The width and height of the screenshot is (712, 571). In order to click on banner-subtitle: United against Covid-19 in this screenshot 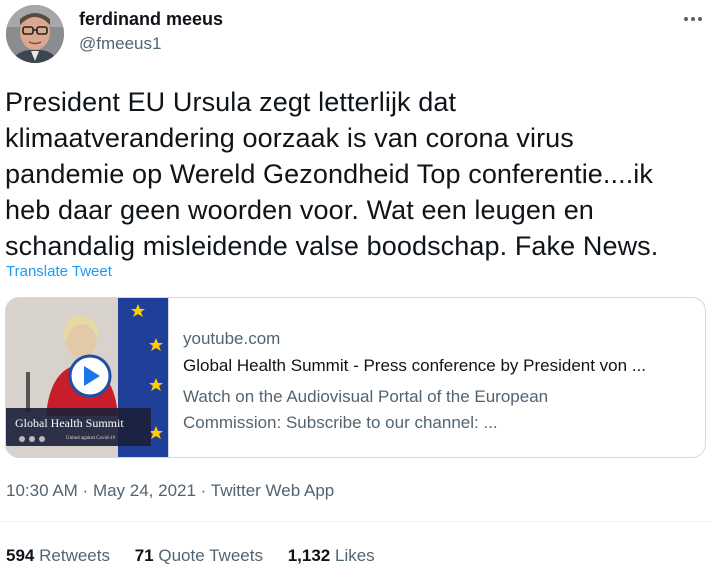, I will do `click(91, 438)`.